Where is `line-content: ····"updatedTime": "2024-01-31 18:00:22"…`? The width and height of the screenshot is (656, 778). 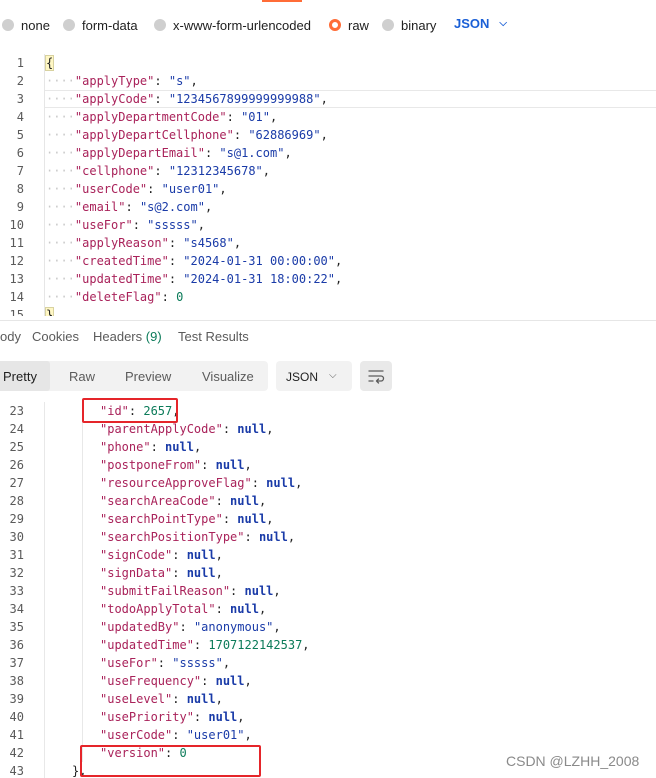 line-content: ····"updatedTime": "2024-01-31 18:00:22"… is located at coordinates (194, 279).